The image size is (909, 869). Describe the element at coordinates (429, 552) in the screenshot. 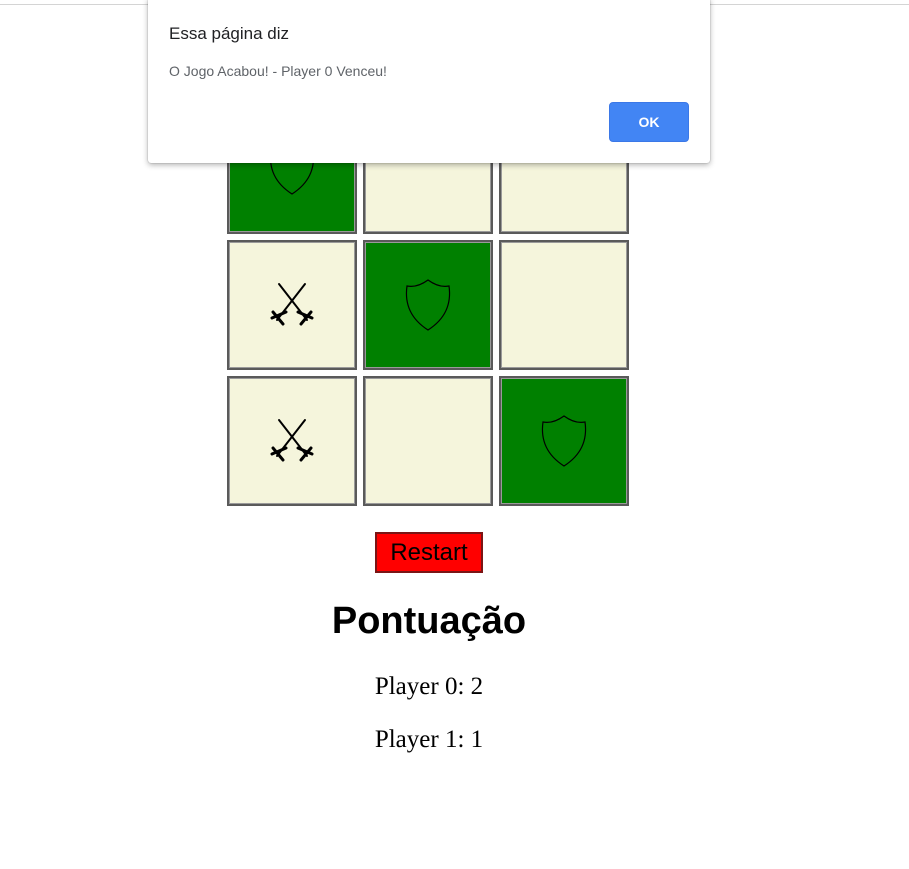

I see `restart-button: Restart` at that location.